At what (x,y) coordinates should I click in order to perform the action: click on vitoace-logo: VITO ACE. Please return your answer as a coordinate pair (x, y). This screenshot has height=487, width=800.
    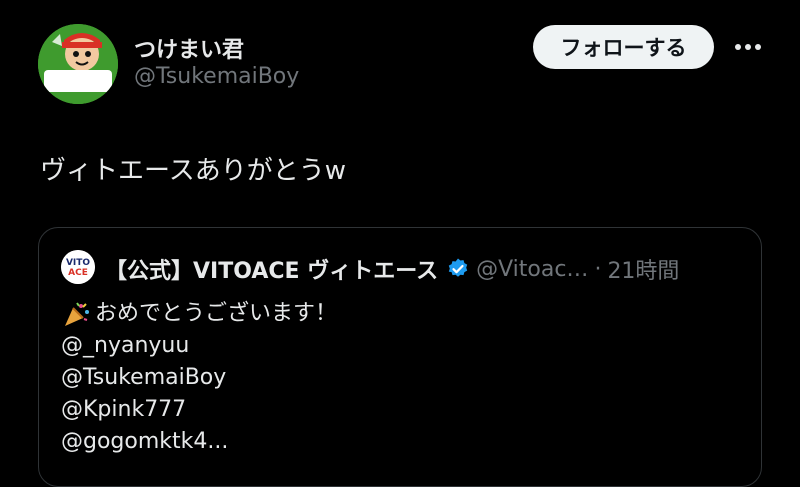
    Looking at the image, I should click on (78, 267).